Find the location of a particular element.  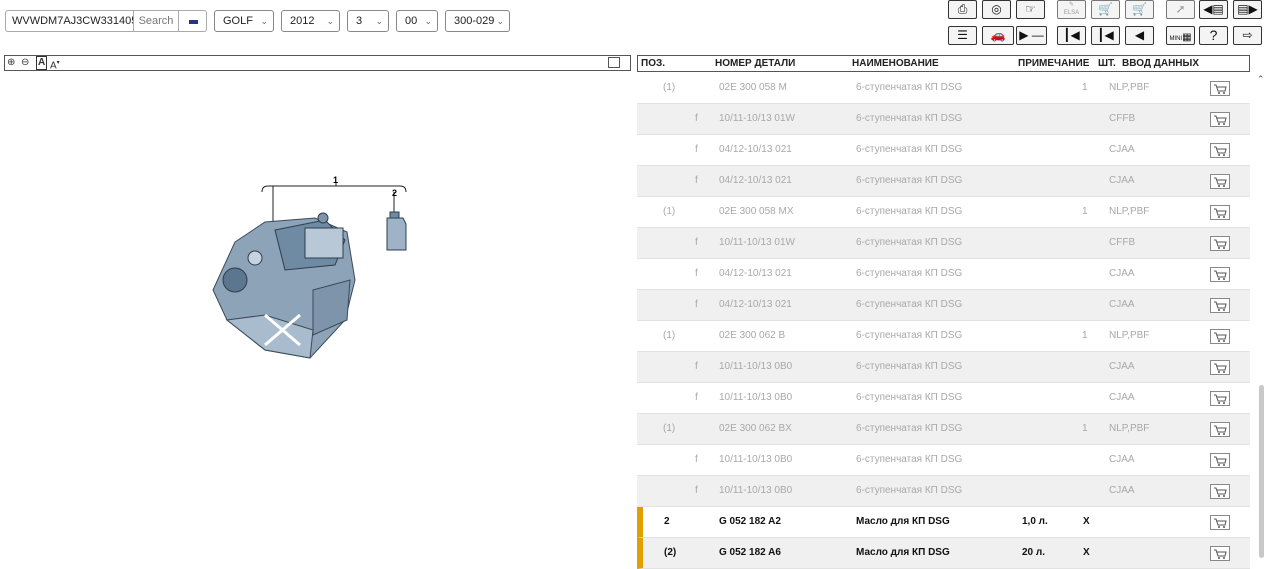

play-icon: ▶ — is located at coordinates (1031, 35).